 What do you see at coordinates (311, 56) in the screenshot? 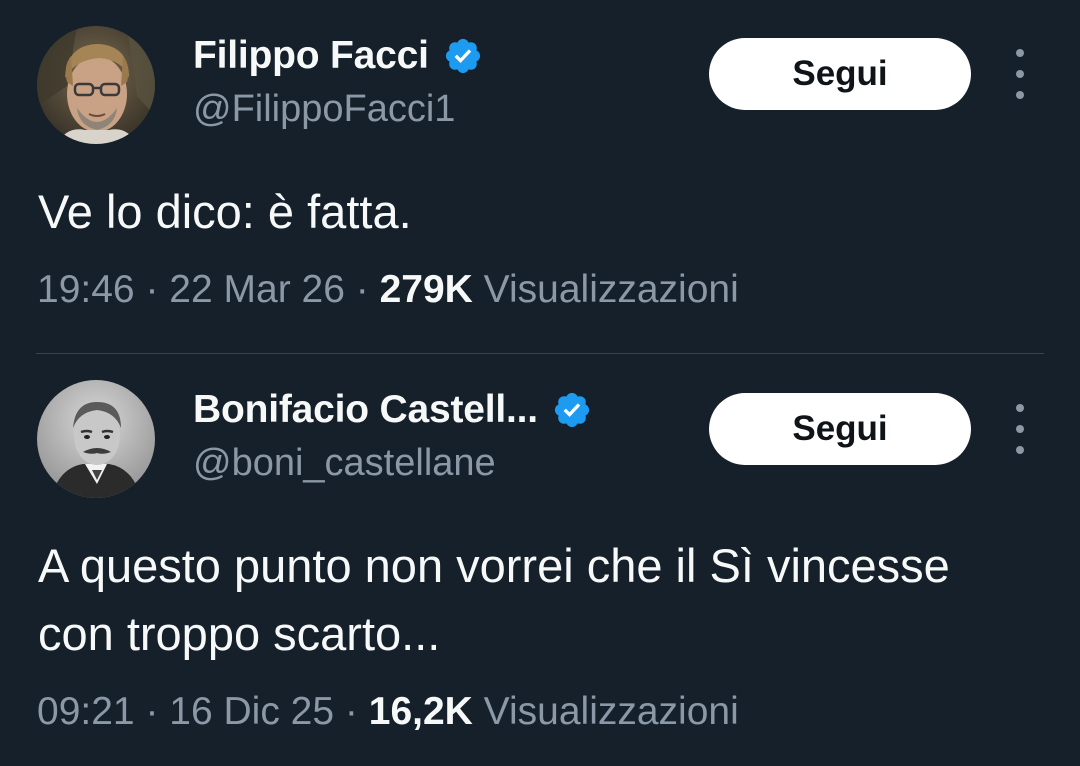
I see `author-name: Filippo Facci` at bounding box center [311, 56].